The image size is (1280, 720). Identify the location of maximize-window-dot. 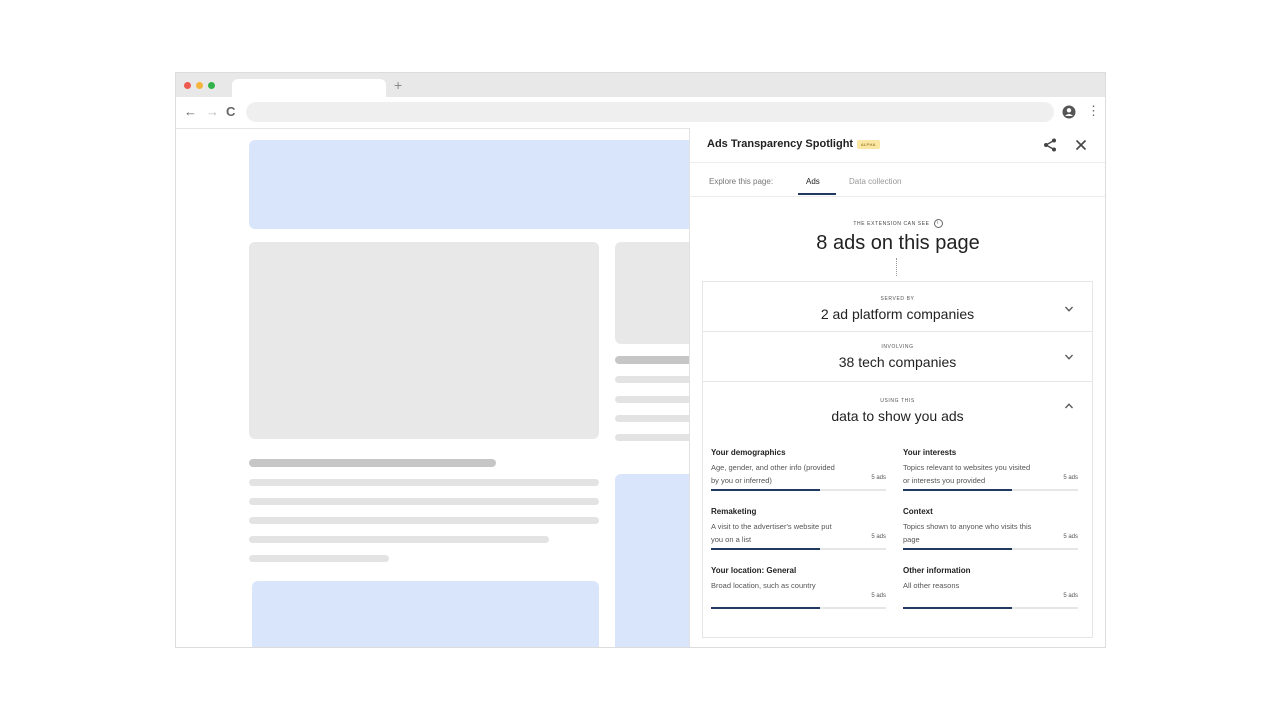
(211, 85).